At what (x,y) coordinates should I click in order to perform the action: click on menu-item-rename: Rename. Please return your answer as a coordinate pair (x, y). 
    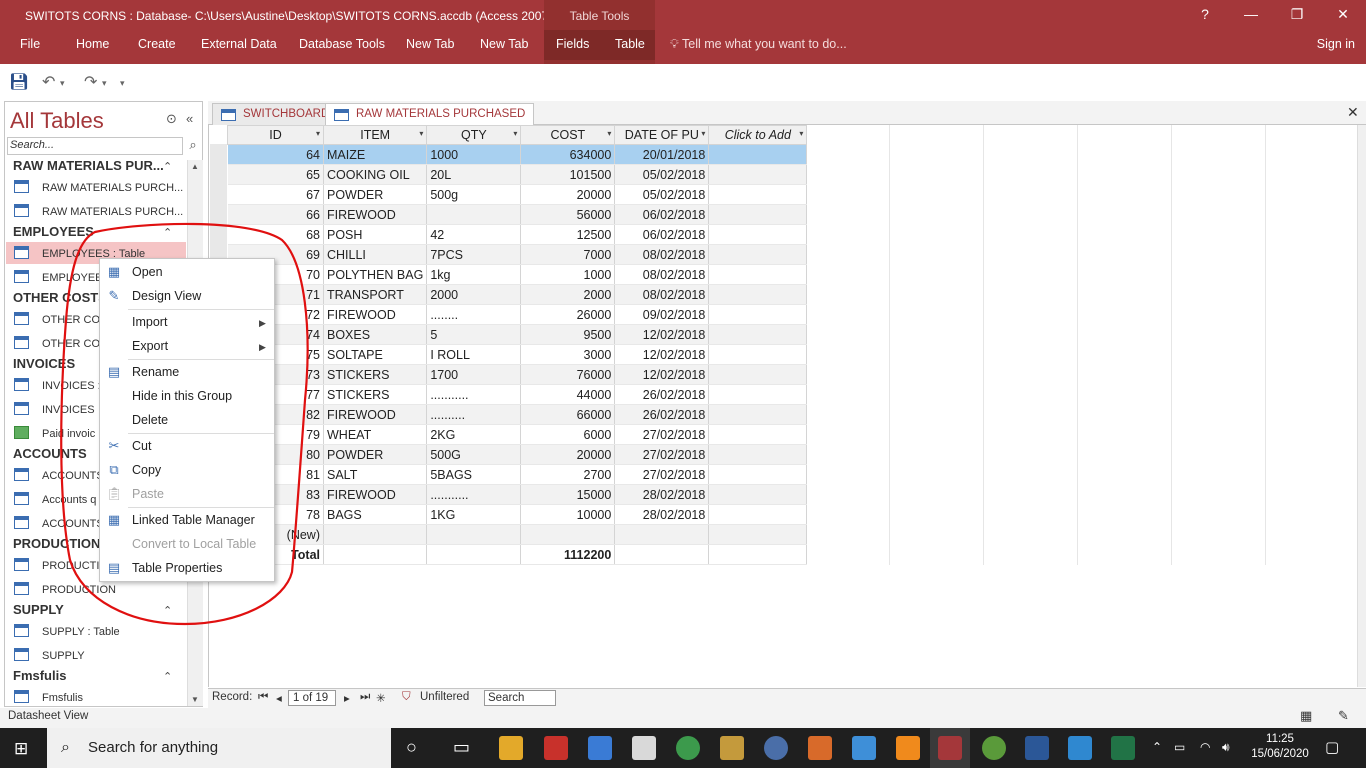
    Looking at the image, I should click on (155, 372).